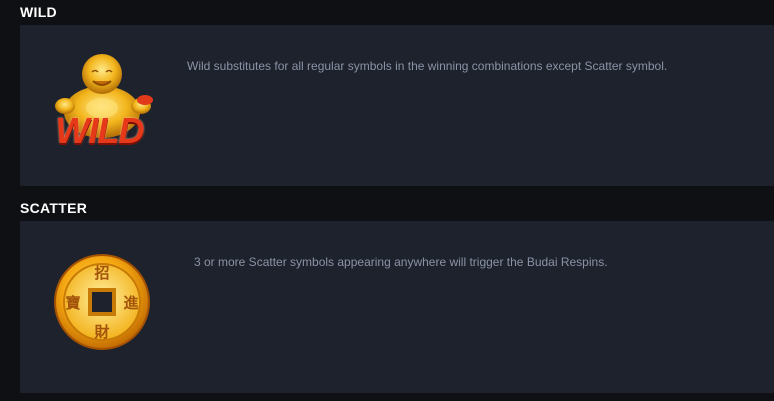 This screenshot has height=401, width=774. Describe the element at coordinates (102, 332) in the screenshot. I see `coin-char-bottom: 財` at that location.